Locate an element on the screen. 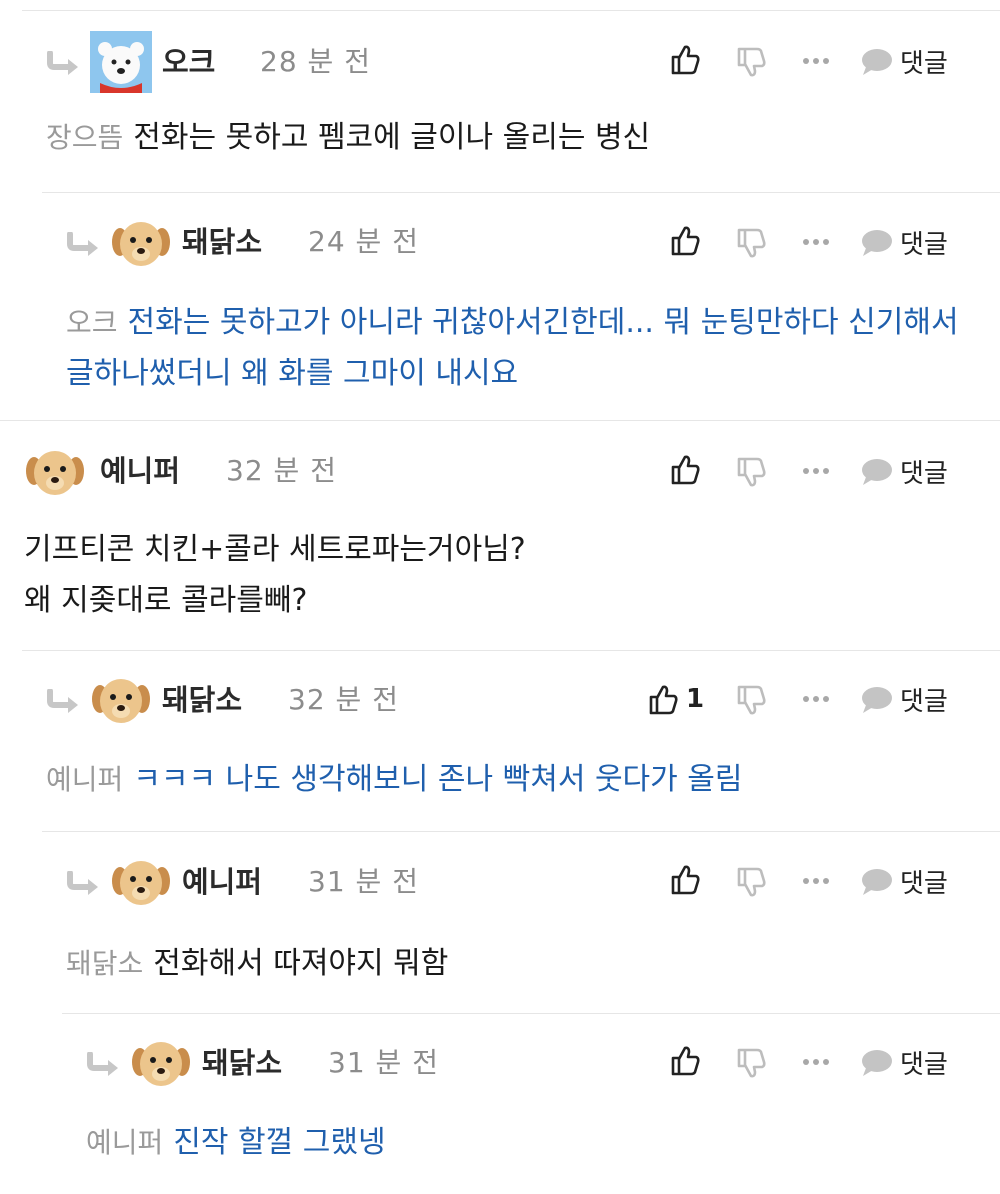  comment-time: 28 분 전 is located at coordinates (315, 61).